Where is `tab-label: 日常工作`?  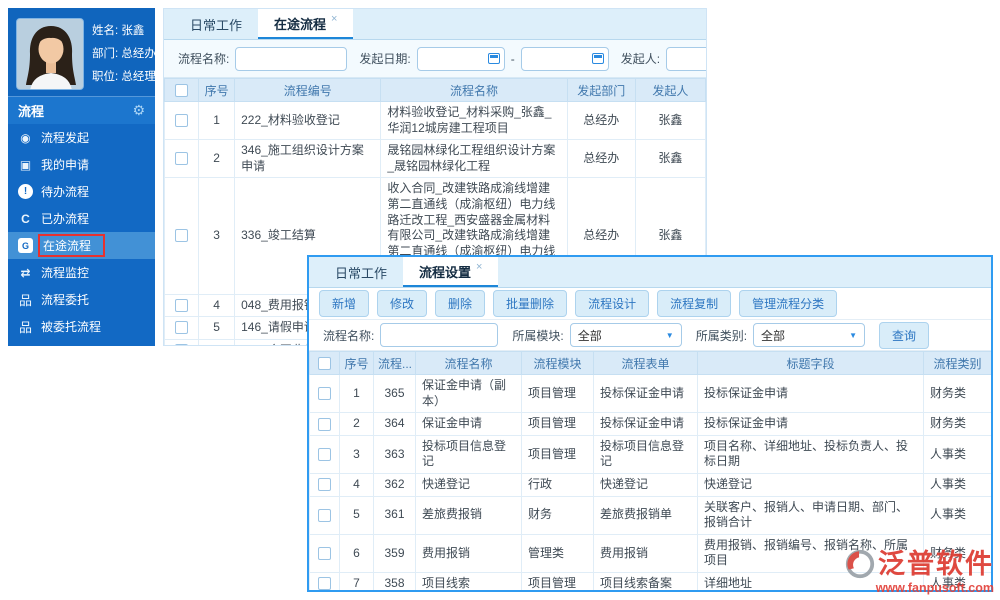 tab-label: 日常工作 is located at coordinates (216, 25).